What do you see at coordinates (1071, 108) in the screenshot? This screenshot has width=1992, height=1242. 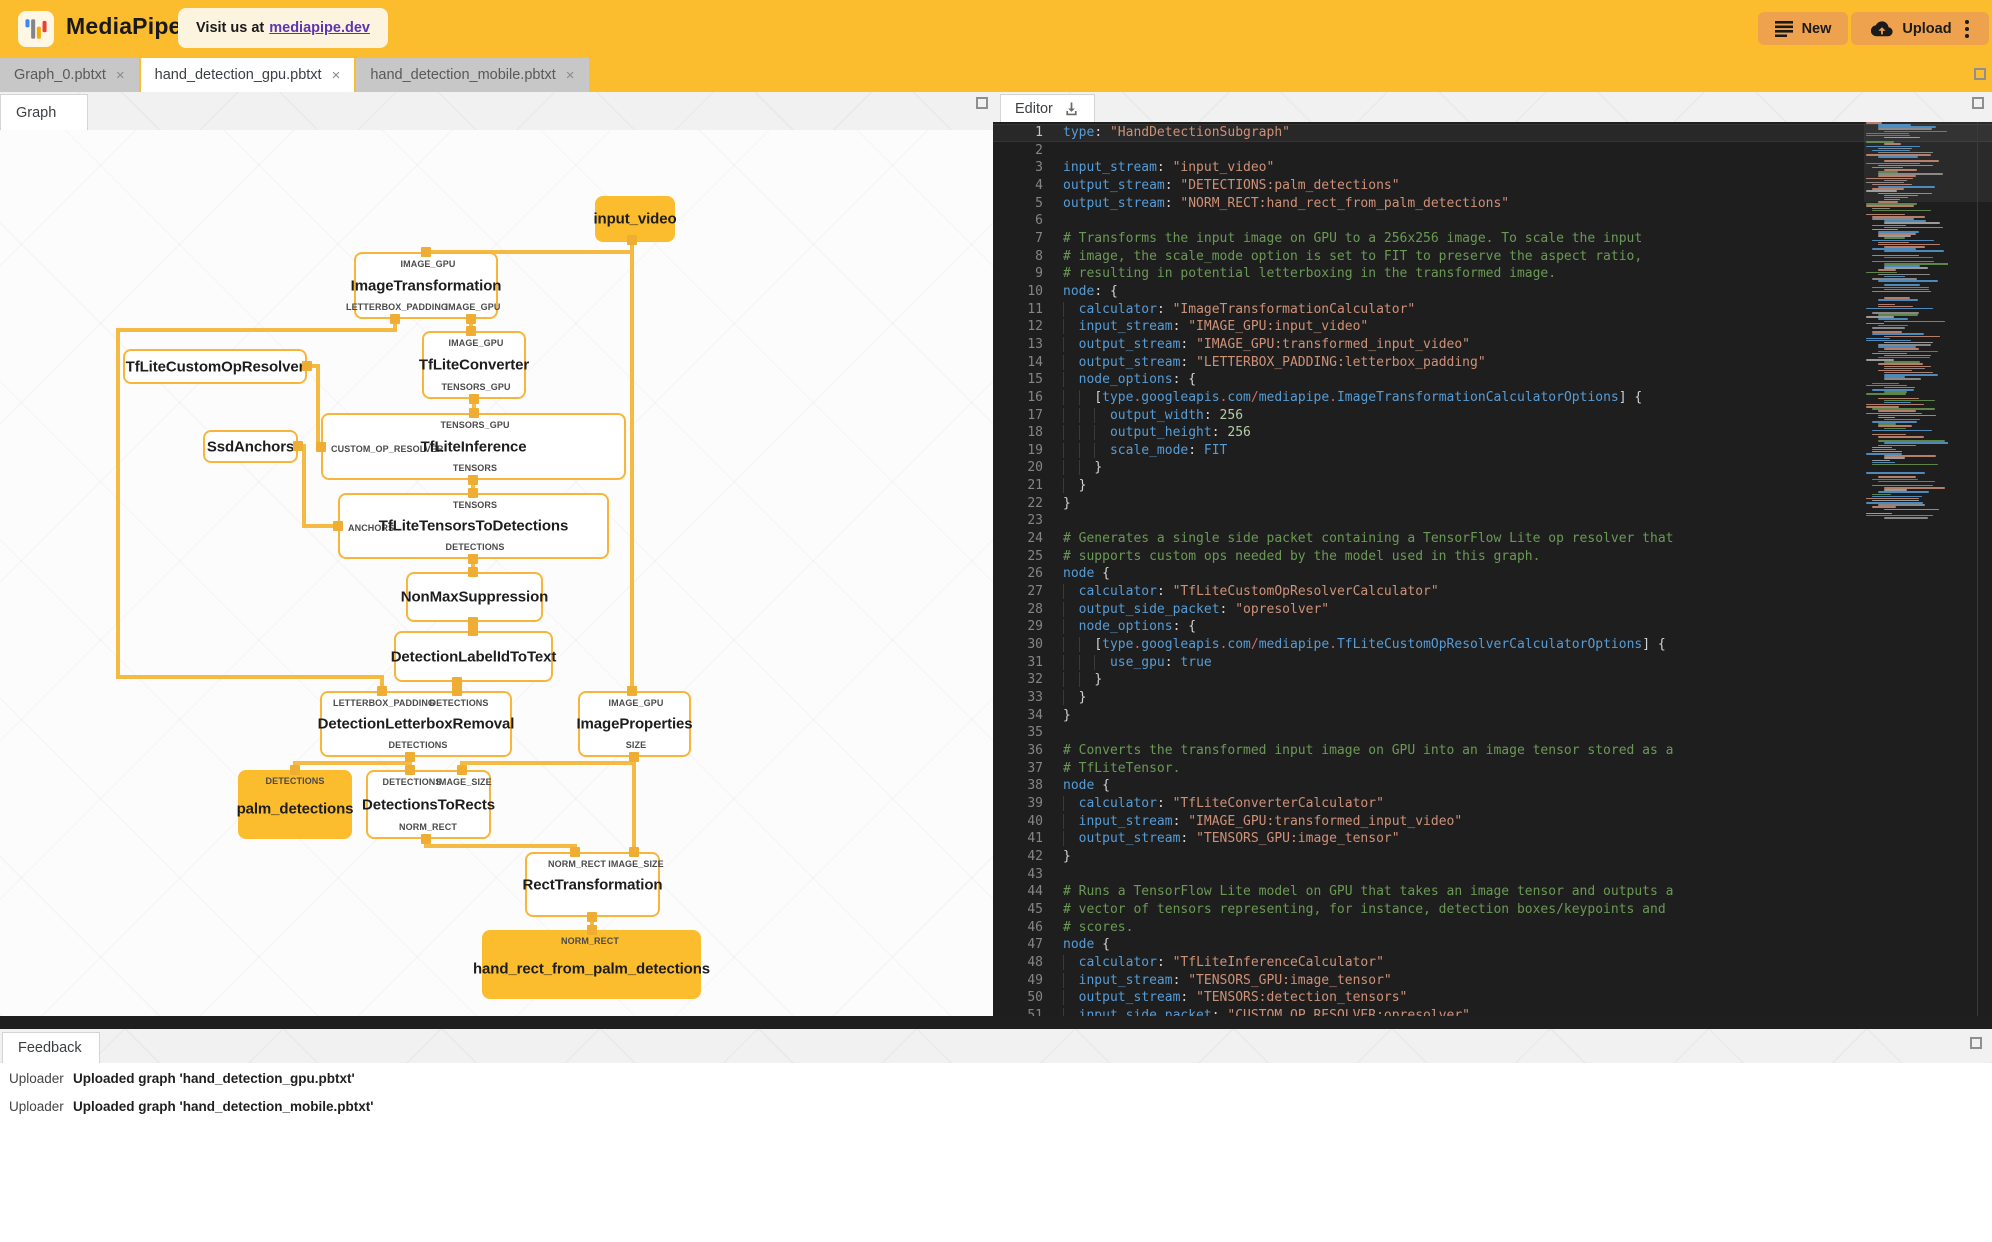 I see `download-icon` at bounding box center [1071, 108].